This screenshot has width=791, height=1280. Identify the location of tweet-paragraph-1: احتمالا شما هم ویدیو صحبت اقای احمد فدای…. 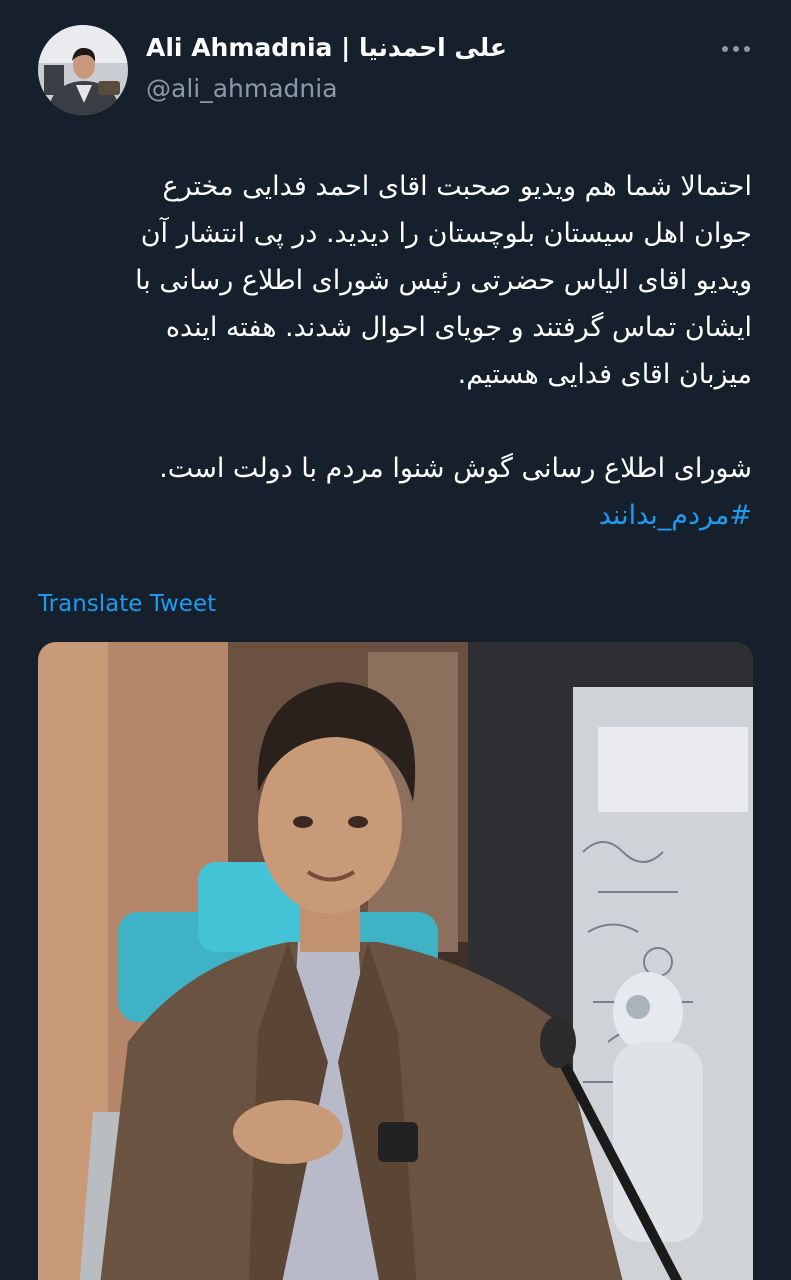
(443, 280).